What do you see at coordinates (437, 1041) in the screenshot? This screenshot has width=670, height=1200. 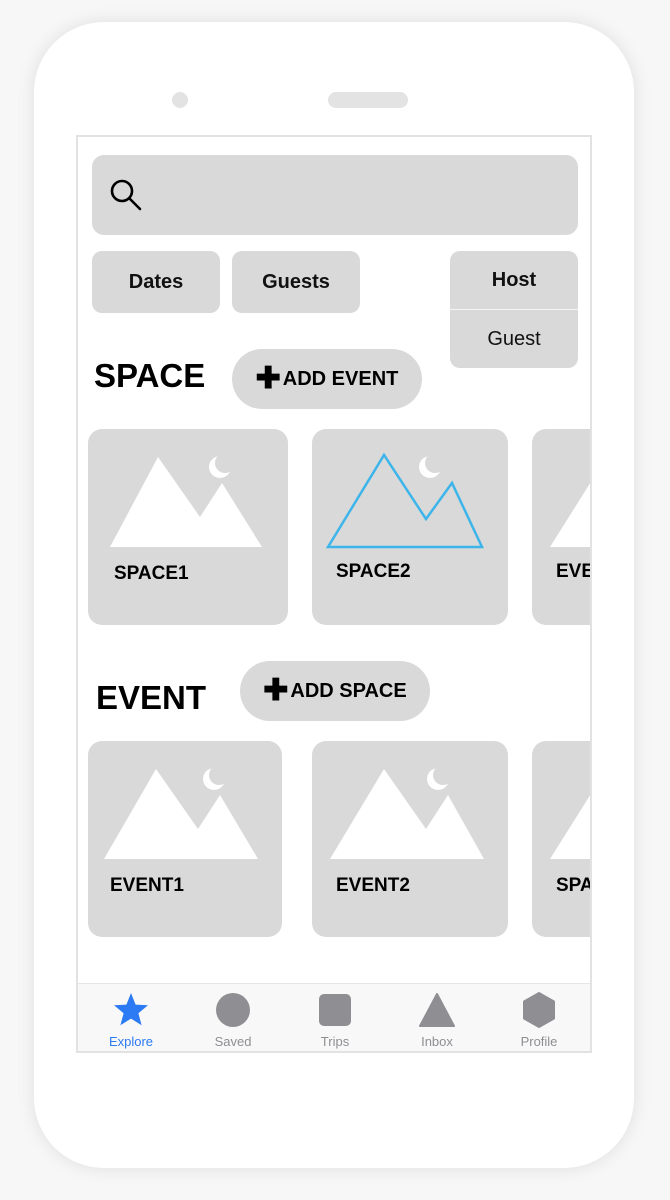 I see `tab-inbox-label: Inbox` at bounding box center [437, 1041].